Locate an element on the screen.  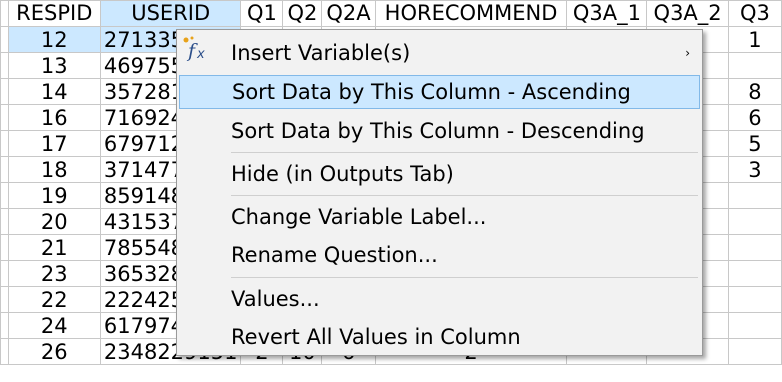
menu-item-label: Hide (in Outputs Tab) is located at coordinates (342, 174).